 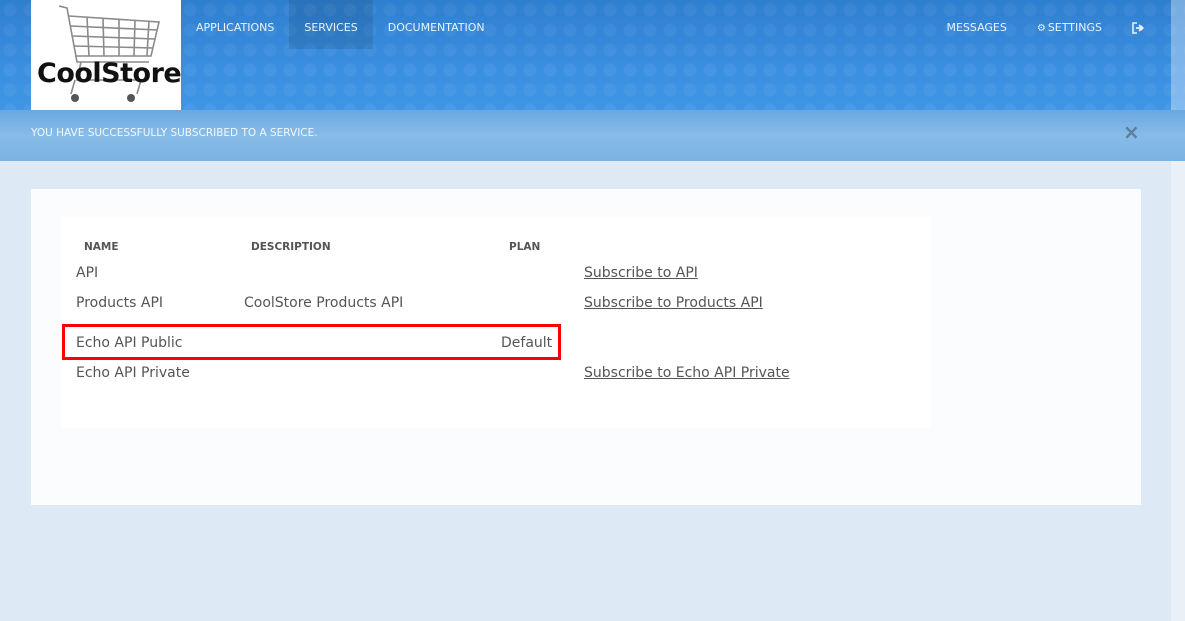 What do you see at coordinates (1138, 27) in the screenshot?
I see `sign-out-icon` at bounding box center [1138, 27].